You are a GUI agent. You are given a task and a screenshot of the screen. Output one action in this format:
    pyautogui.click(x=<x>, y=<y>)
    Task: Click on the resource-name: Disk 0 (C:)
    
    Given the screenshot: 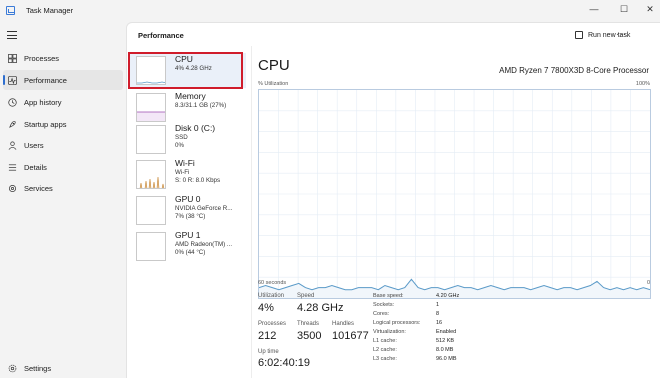 What is the action you would take?
    pyautogui.click(x=195, y=128)
    